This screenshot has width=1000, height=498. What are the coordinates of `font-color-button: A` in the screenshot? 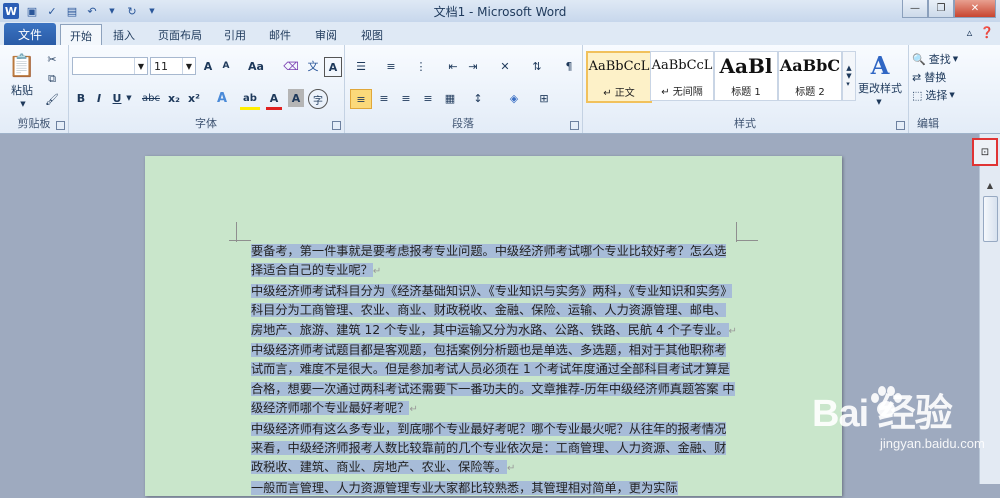 It's located at (274, 99).